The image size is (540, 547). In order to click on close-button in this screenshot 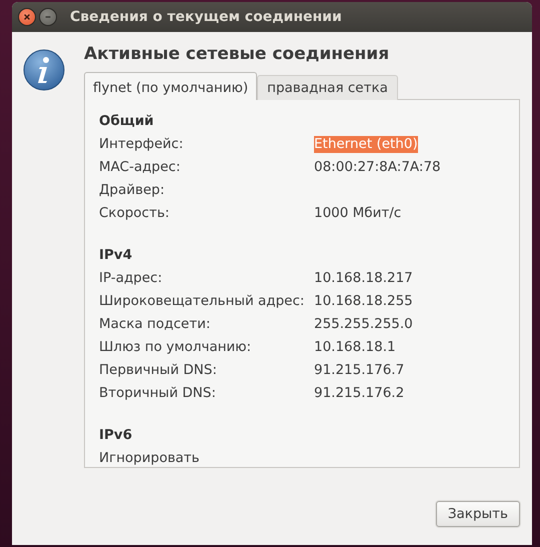, I will do `click(27, 17)`.